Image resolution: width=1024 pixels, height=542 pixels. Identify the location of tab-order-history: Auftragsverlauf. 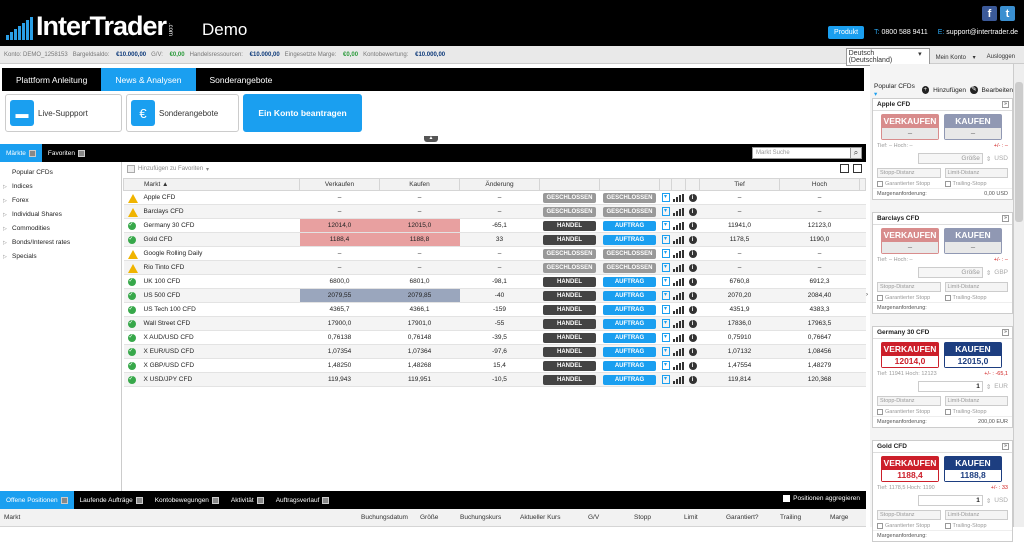
(303, 500).